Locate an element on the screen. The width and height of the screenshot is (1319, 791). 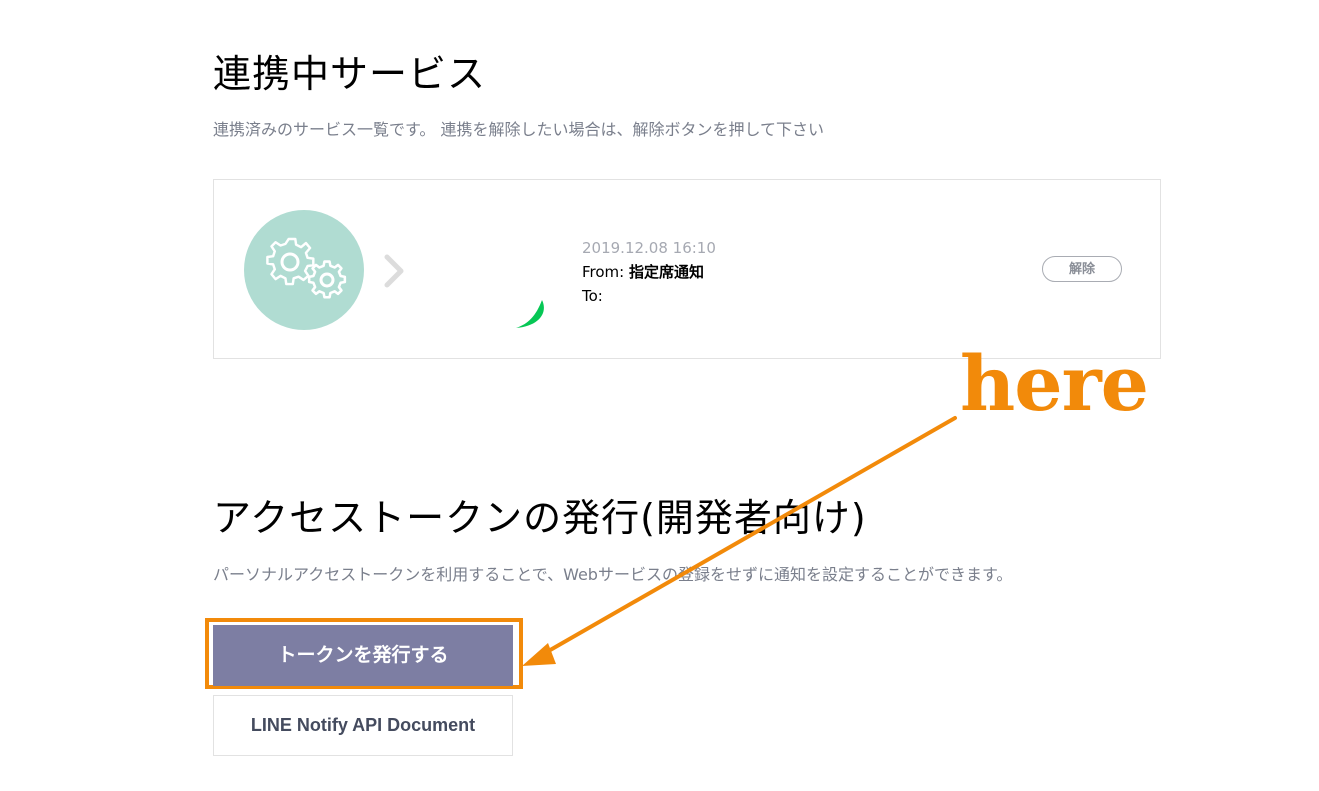
api-document-button: LINE Notify API Document is located at coordinates (363, 725).